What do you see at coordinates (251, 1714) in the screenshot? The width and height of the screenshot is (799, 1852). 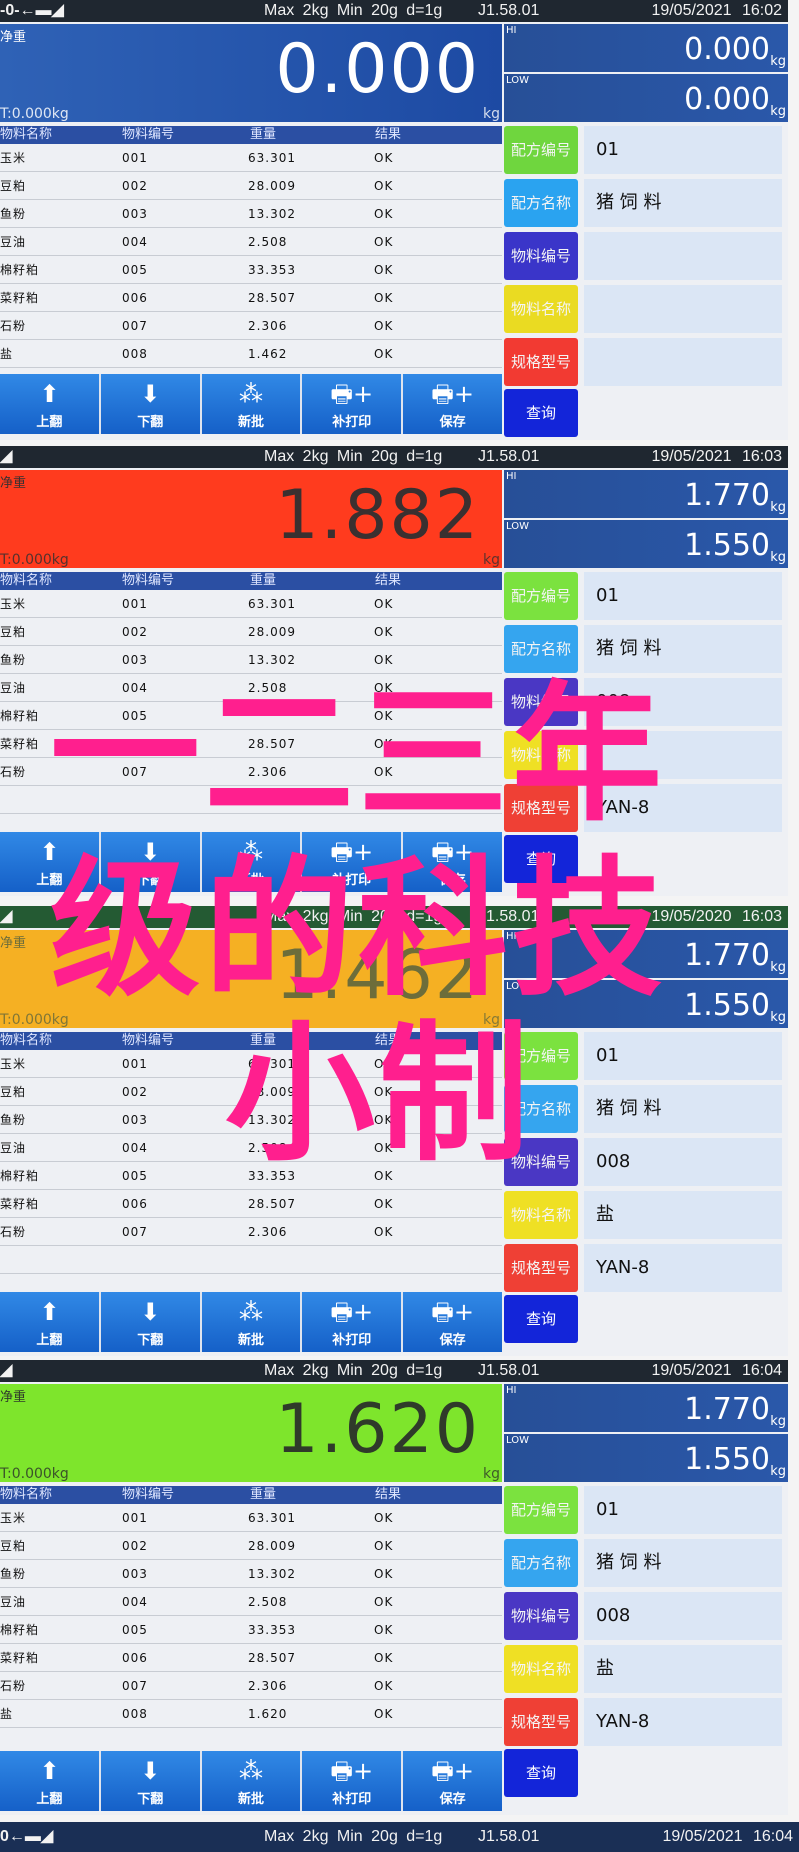 I see `table-row: 盐 008 1.620 OK` at bounding box center [251, 1714].